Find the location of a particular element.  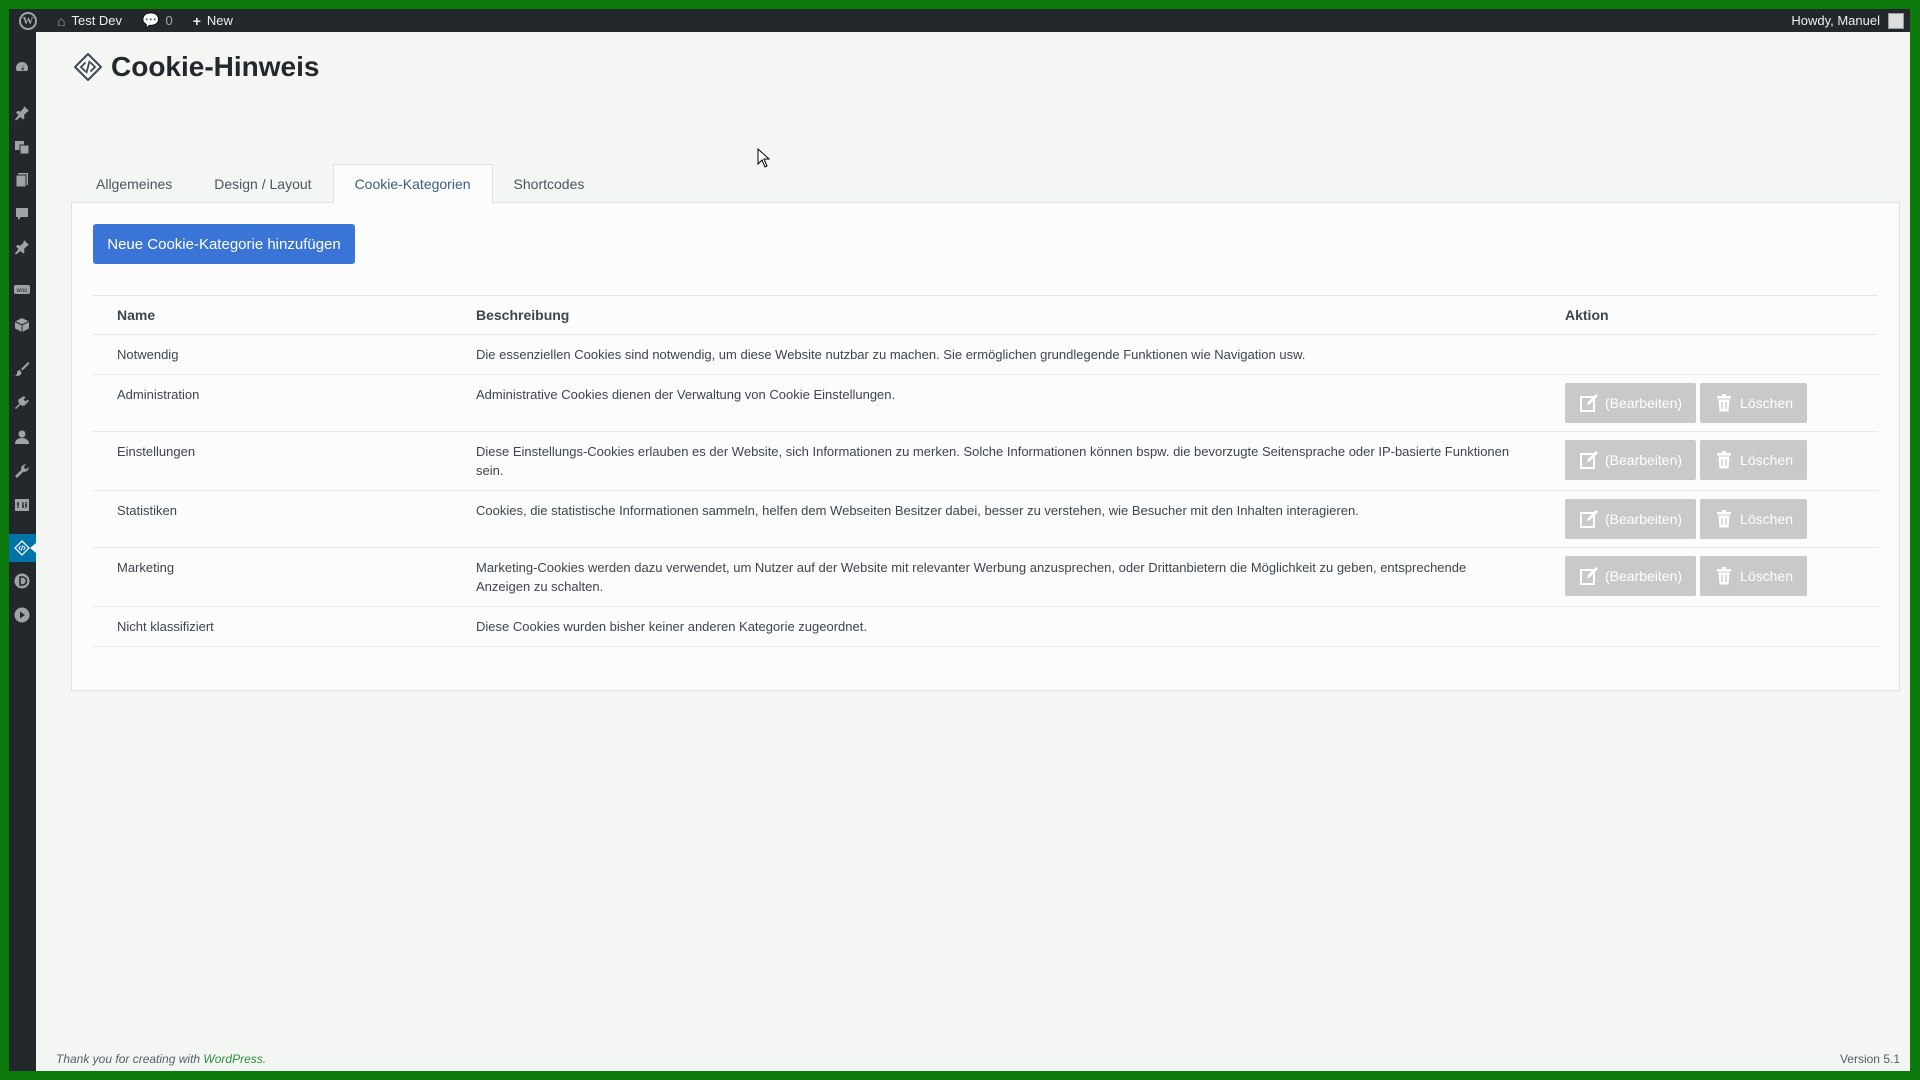

tab-allgemeines: Allgemeines is located at coordinates (134, 184).